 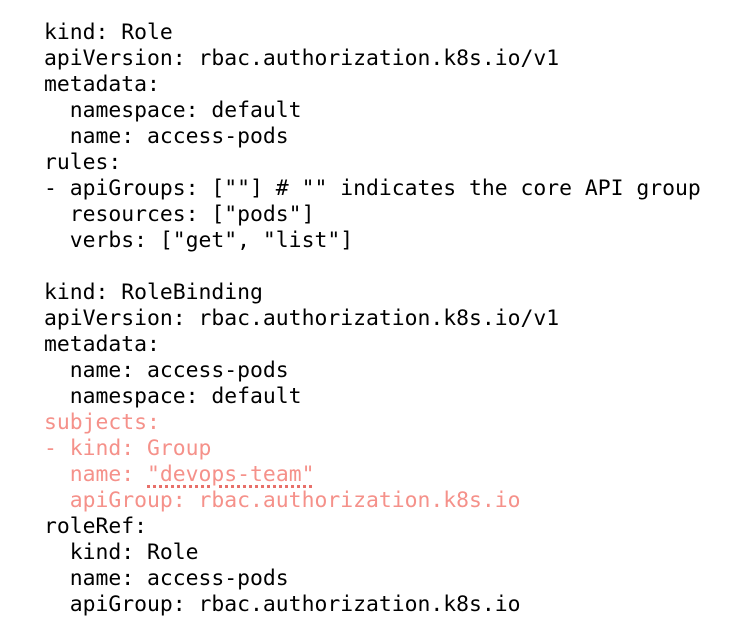 I want to click on code-line: apiGroup: rbac.authorization.k8s.io, so click(x=282, y=604).